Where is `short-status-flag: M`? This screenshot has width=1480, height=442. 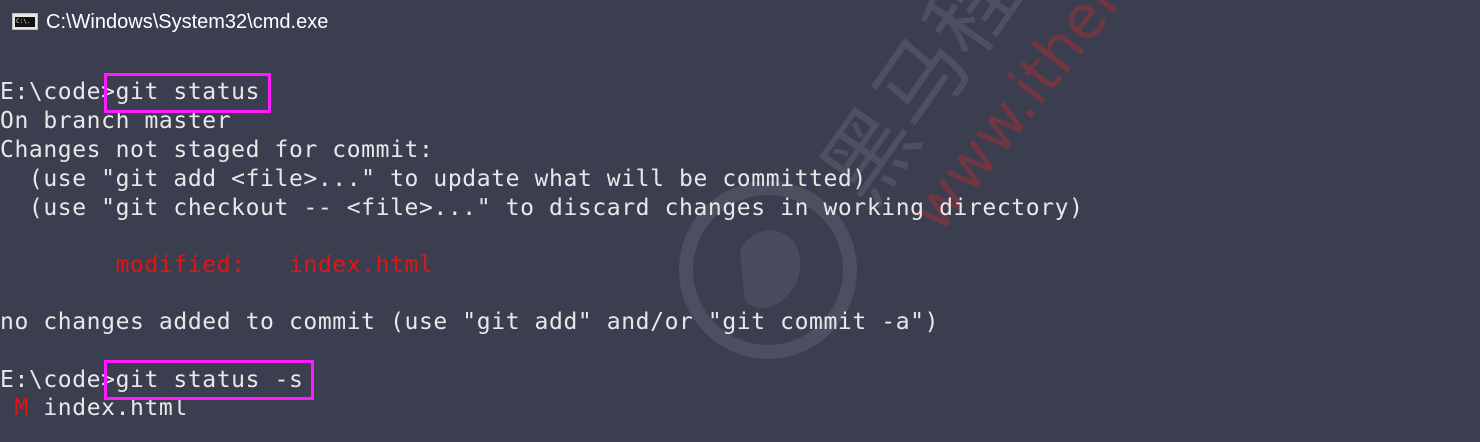 short-status-flag: M is located at coordinates (14, 408).